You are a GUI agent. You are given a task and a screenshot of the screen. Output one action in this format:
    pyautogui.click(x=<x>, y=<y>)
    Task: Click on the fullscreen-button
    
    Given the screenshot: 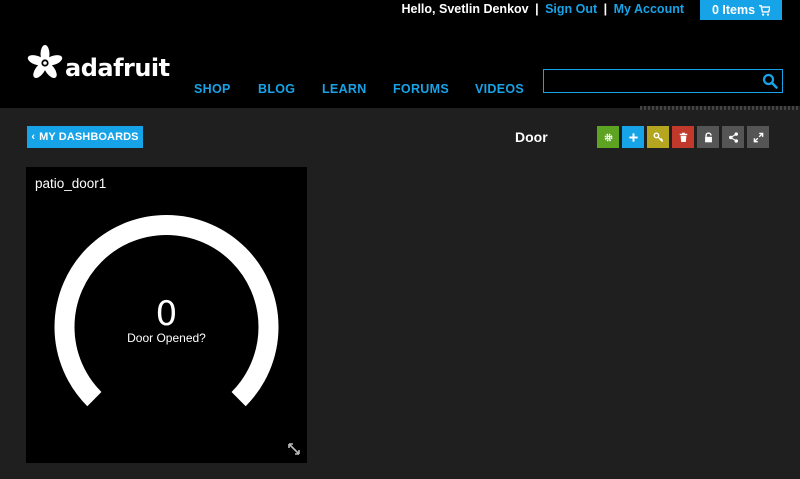 What is the action you would take?
    pyautogui.click(x=758, y=137)
    